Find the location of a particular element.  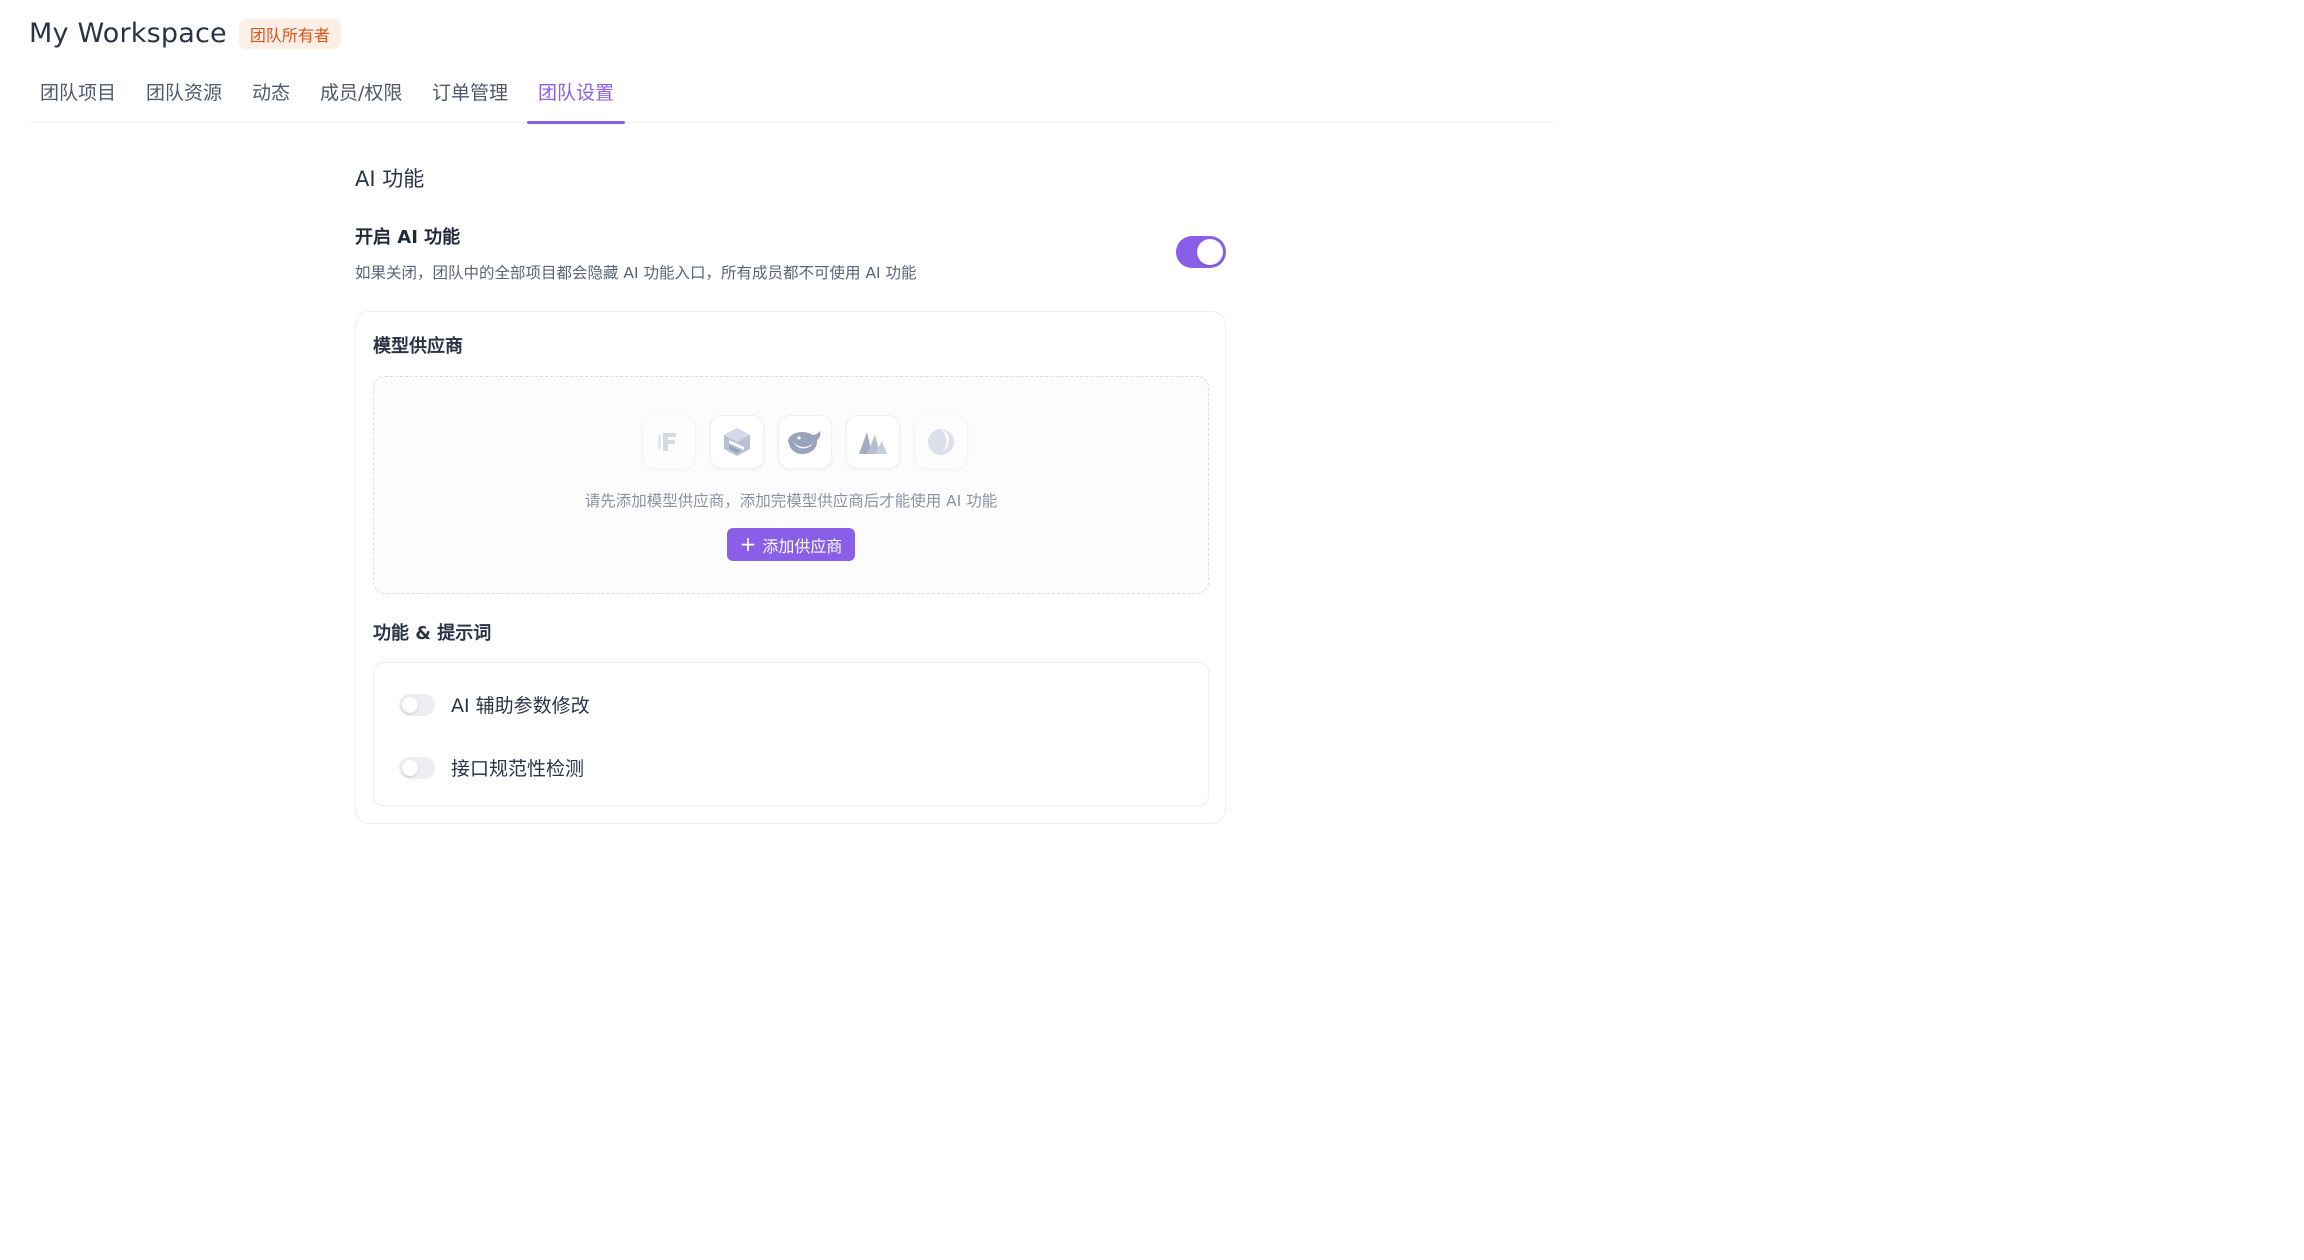

deepseek-whale-logo-icon is located at coordinates (805, 442).